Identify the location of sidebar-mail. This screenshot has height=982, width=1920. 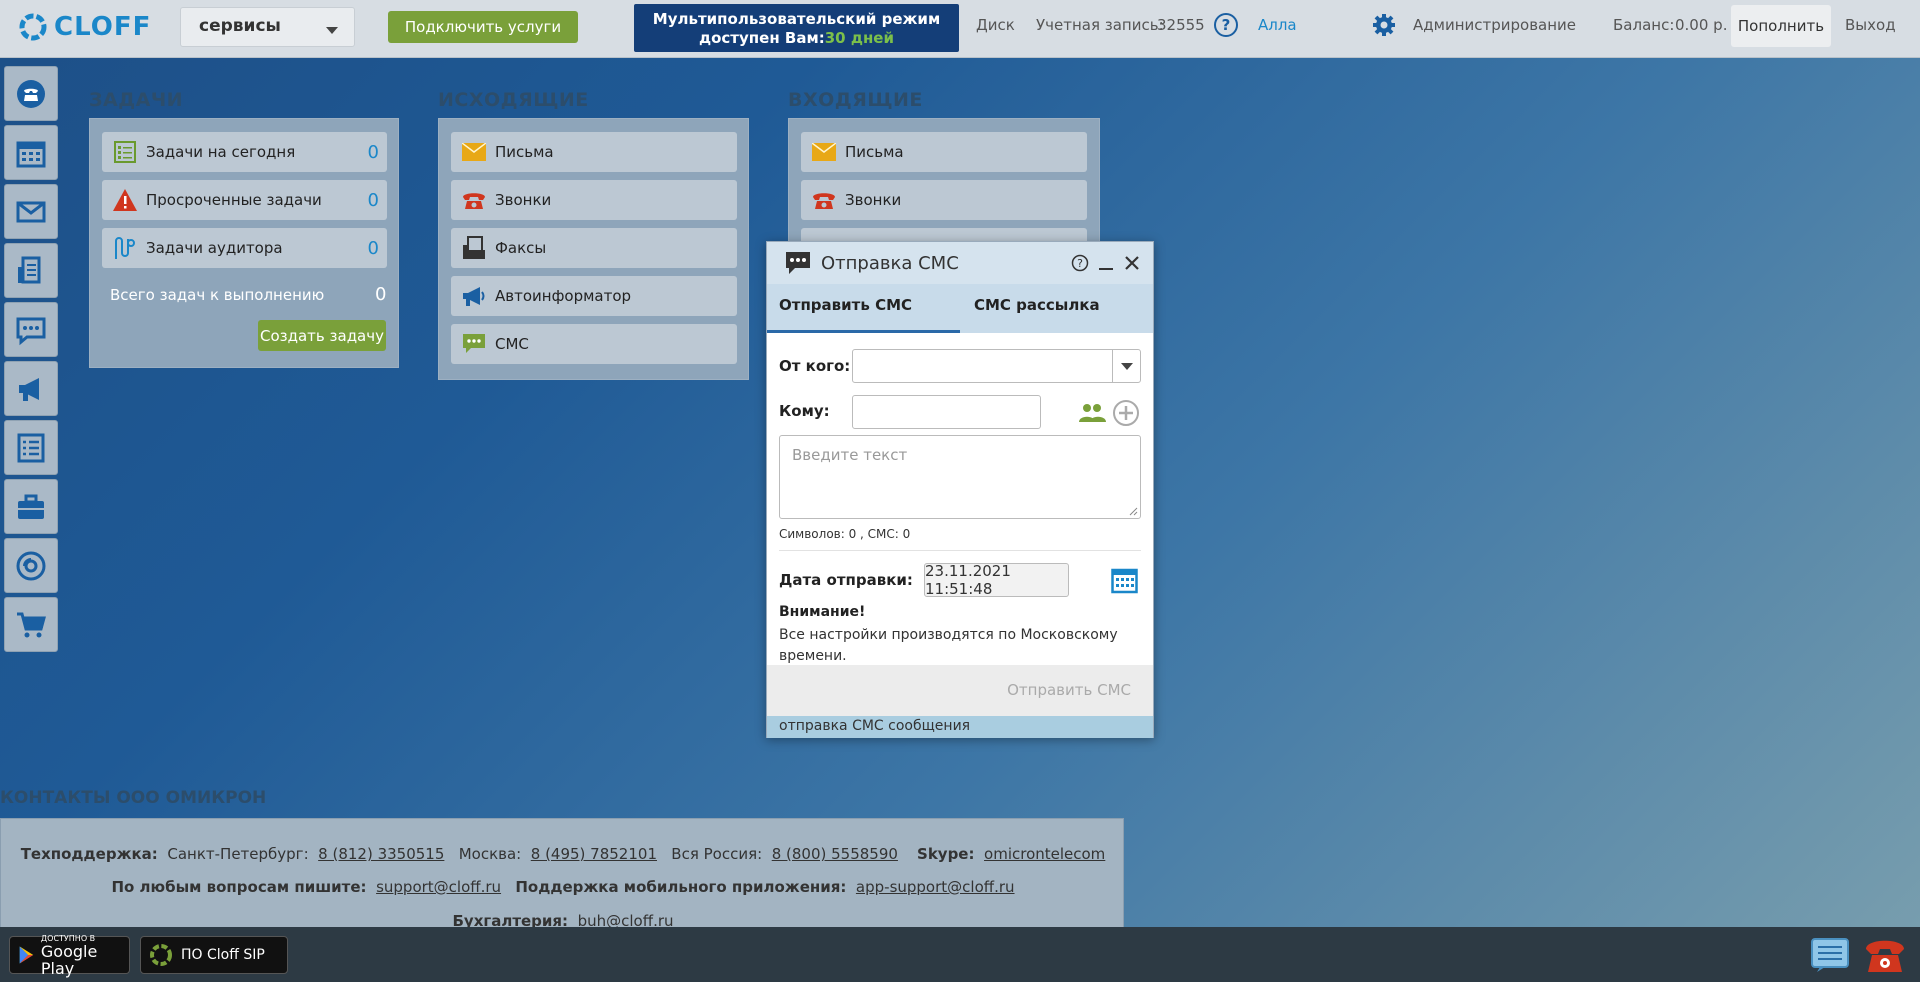
(31, 211).